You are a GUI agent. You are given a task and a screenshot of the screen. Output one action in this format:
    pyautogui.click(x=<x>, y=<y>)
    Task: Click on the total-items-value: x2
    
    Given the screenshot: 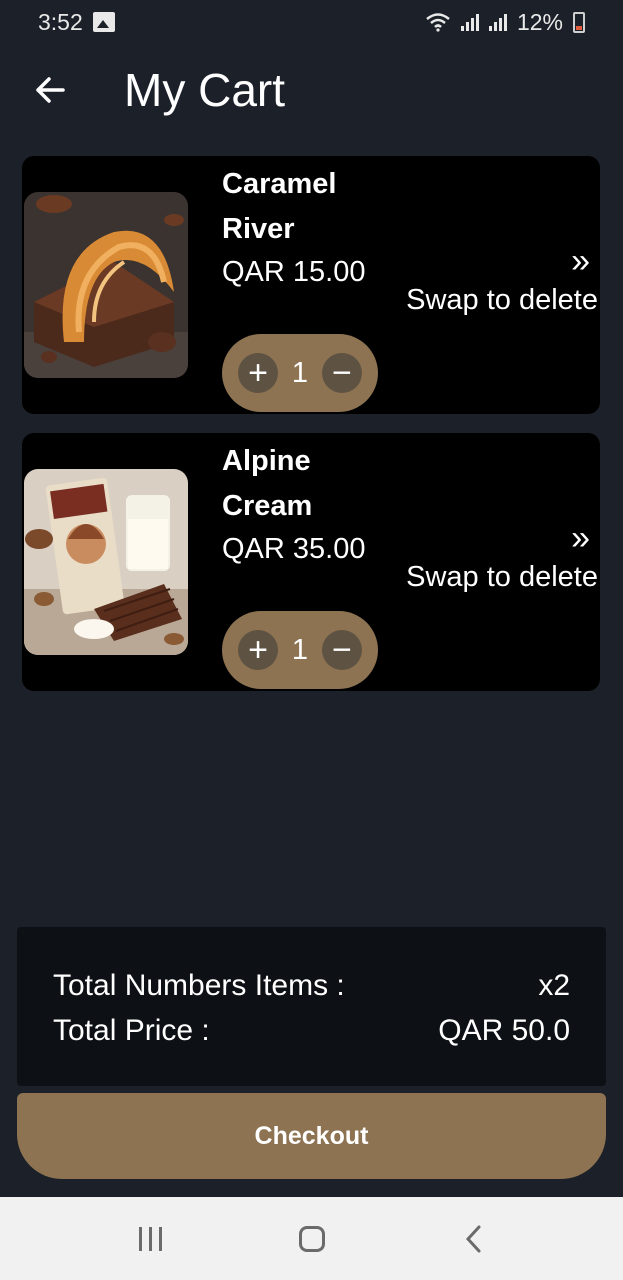 What is the action you would take?
    pyautogui.click(x=554, y=985)
    